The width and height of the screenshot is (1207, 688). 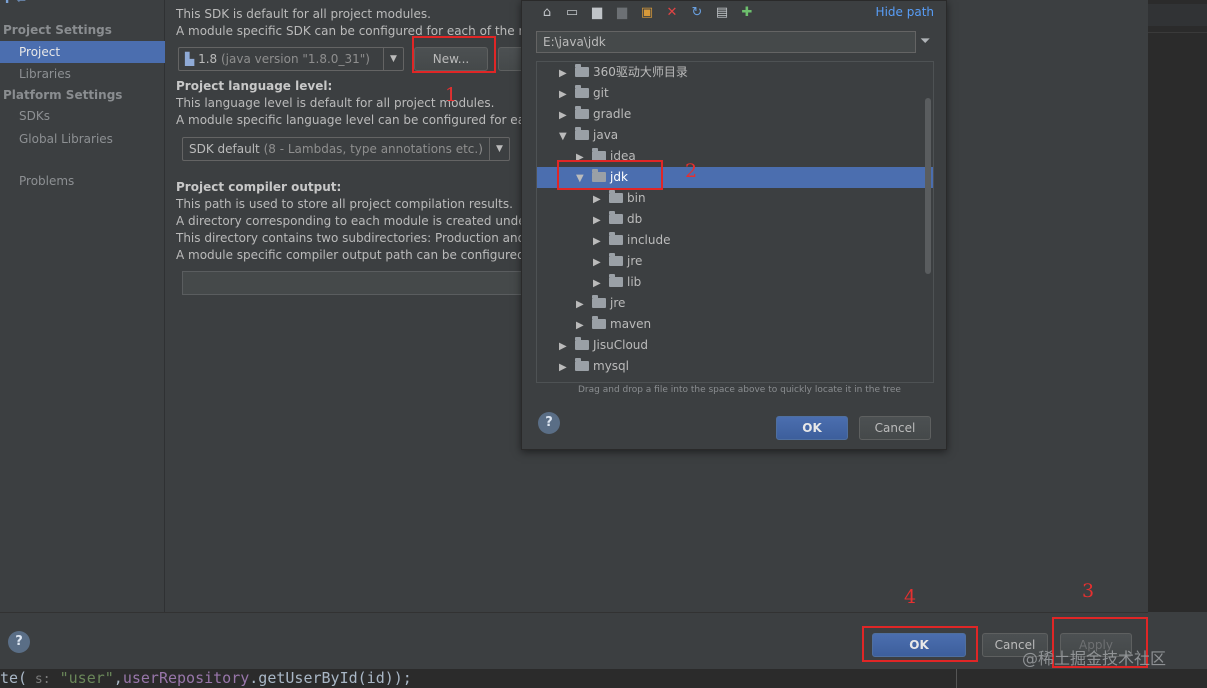 I want to click on new-folder-icon: ▣, so click(x=647, y=13).